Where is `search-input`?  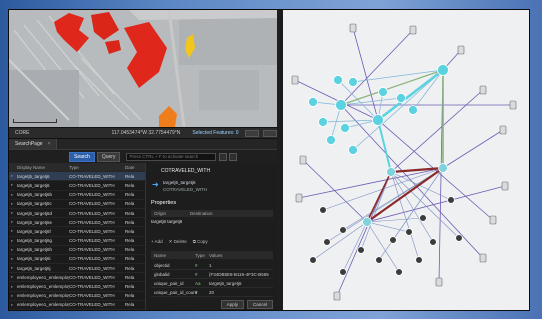 search-input is located at coordinates (171, 156).